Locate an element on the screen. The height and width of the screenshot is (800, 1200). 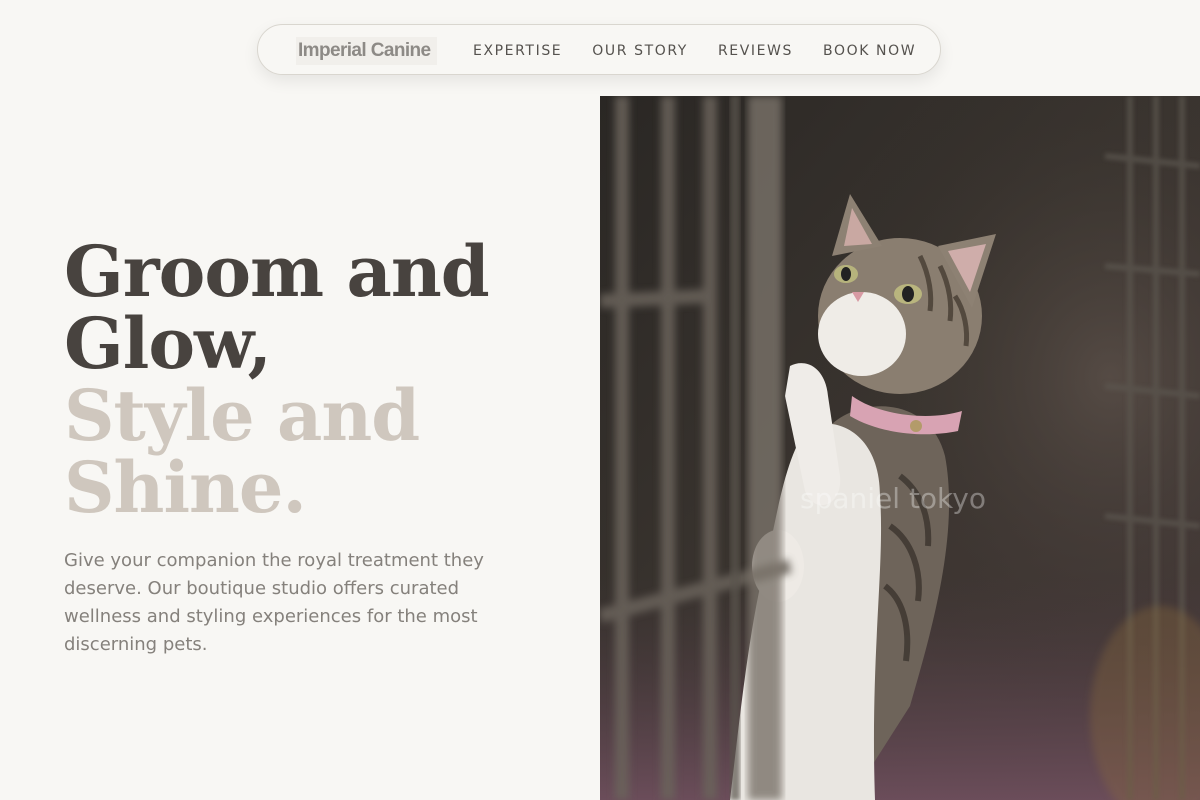
nav-links: EXPERTISE OUR STORY REVIEWS BOOK NOW is located at coordinates (694, 50).